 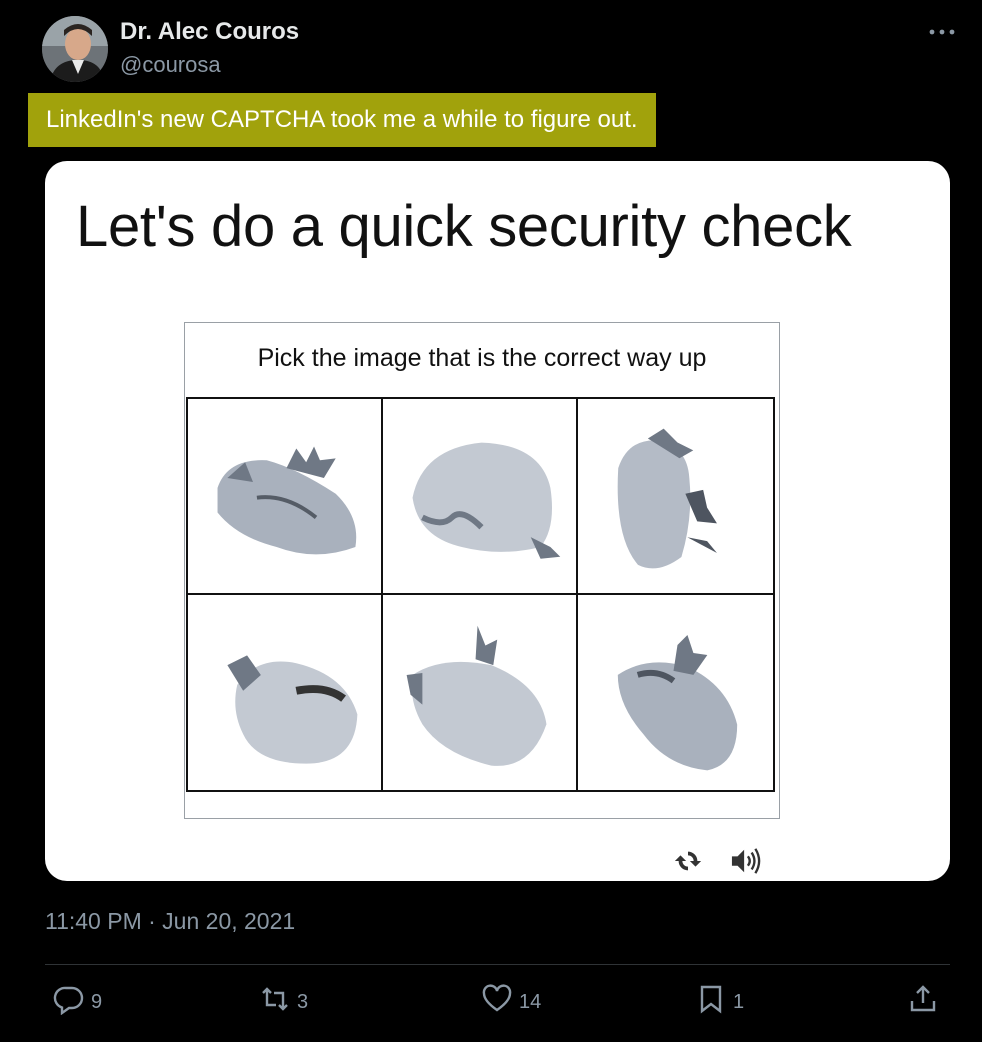 I want to click on author-handle: @courosa, so click(x=170, y=65).